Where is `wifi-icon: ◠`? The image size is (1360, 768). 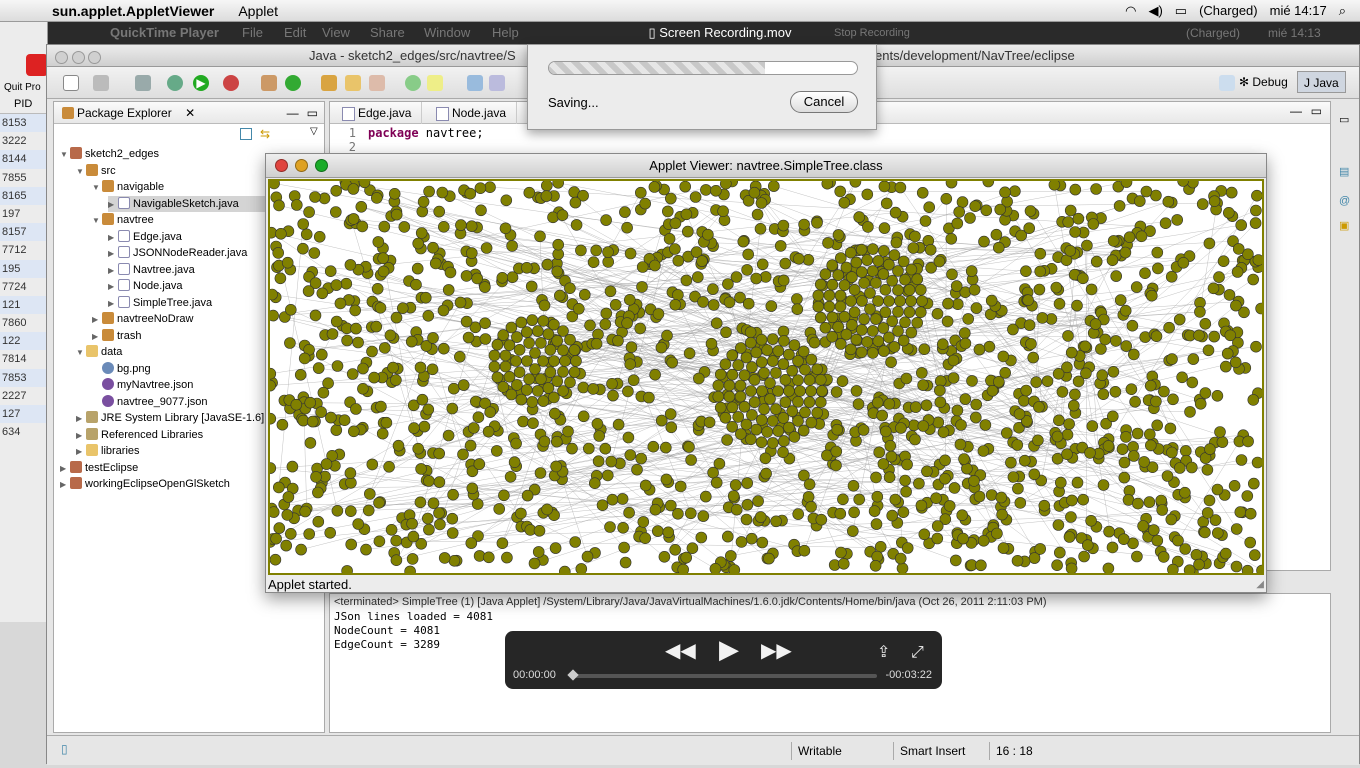 wifi-icon: ◠ is located at coordinates (1130, 11).